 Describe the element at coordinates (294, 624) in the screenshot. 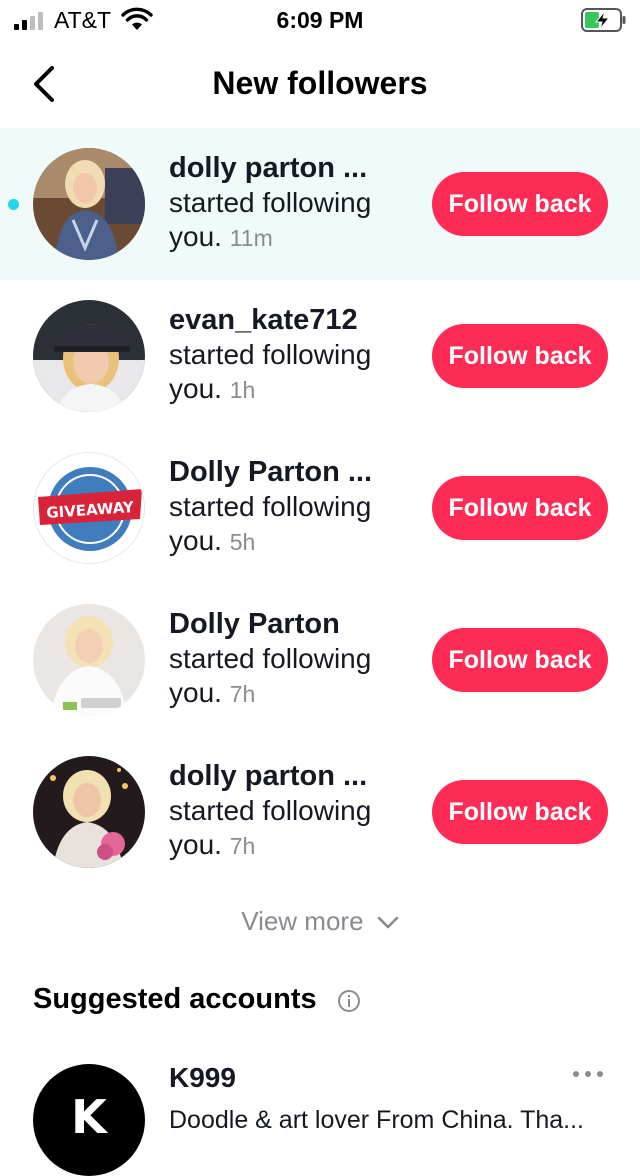

I see `follower-name: Dolly Parton` at that location.